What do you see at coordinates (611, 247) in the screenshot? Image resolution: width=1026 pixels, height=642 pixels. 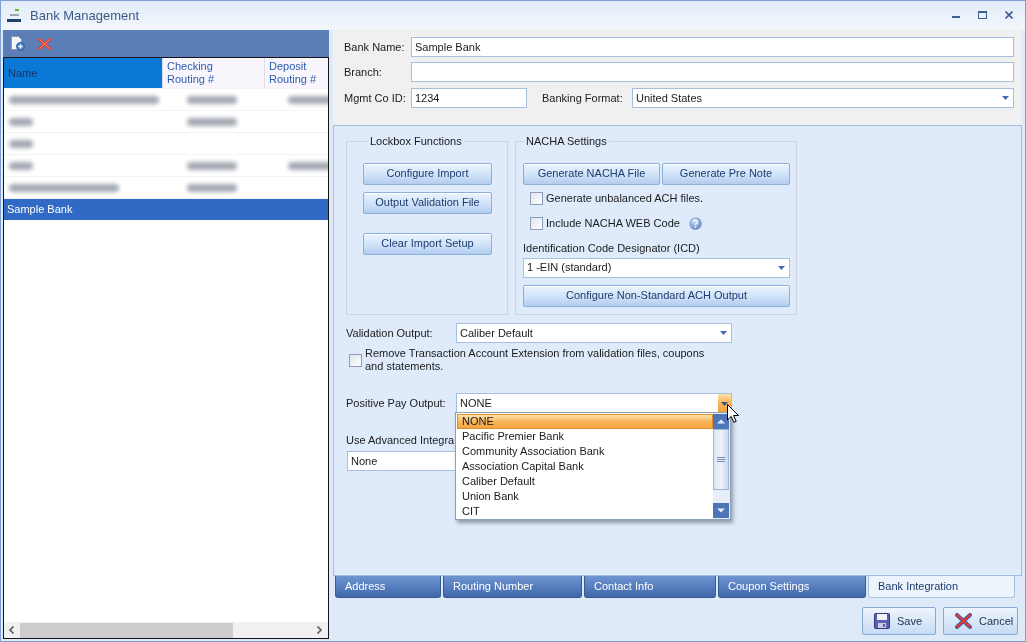 I see `field-label: Identification Code Designator (ICD)` at bounding box center [611, 247].